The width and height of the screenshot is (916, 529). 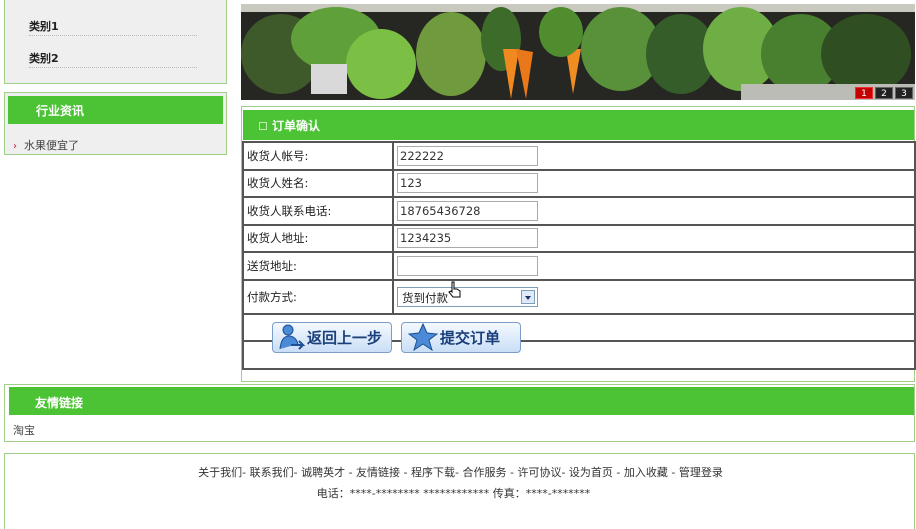 I want to click on category-link-1: 类别1, so click(x=113, y=24).